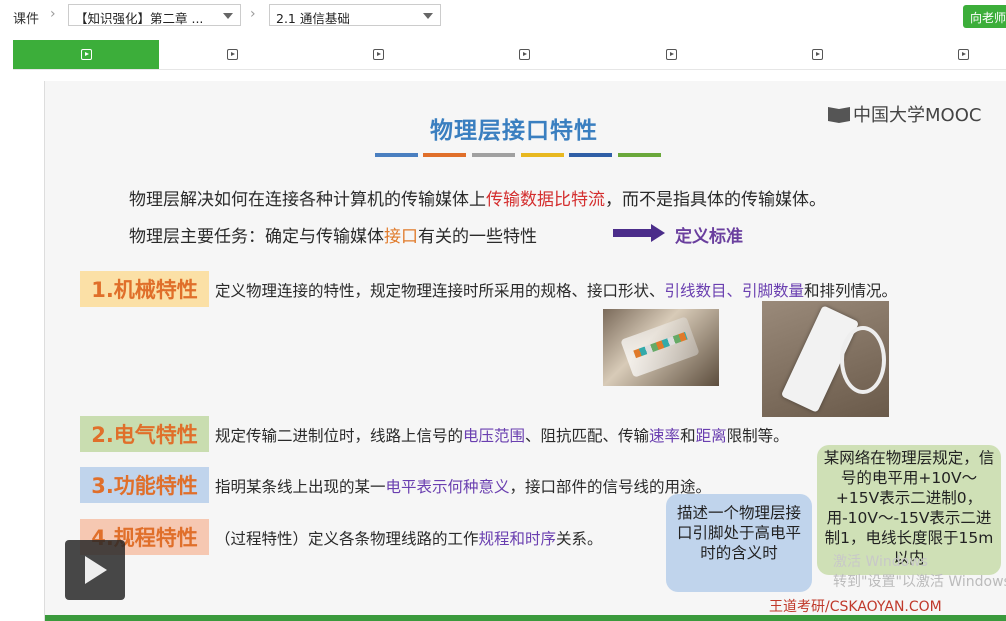  What do you see at coordinates (739, 543) in the screenshot?
I see `callout-functional-example: 描述一个物理层接口引脚处于高电平时的含义时` at bounding box center [739, 543].